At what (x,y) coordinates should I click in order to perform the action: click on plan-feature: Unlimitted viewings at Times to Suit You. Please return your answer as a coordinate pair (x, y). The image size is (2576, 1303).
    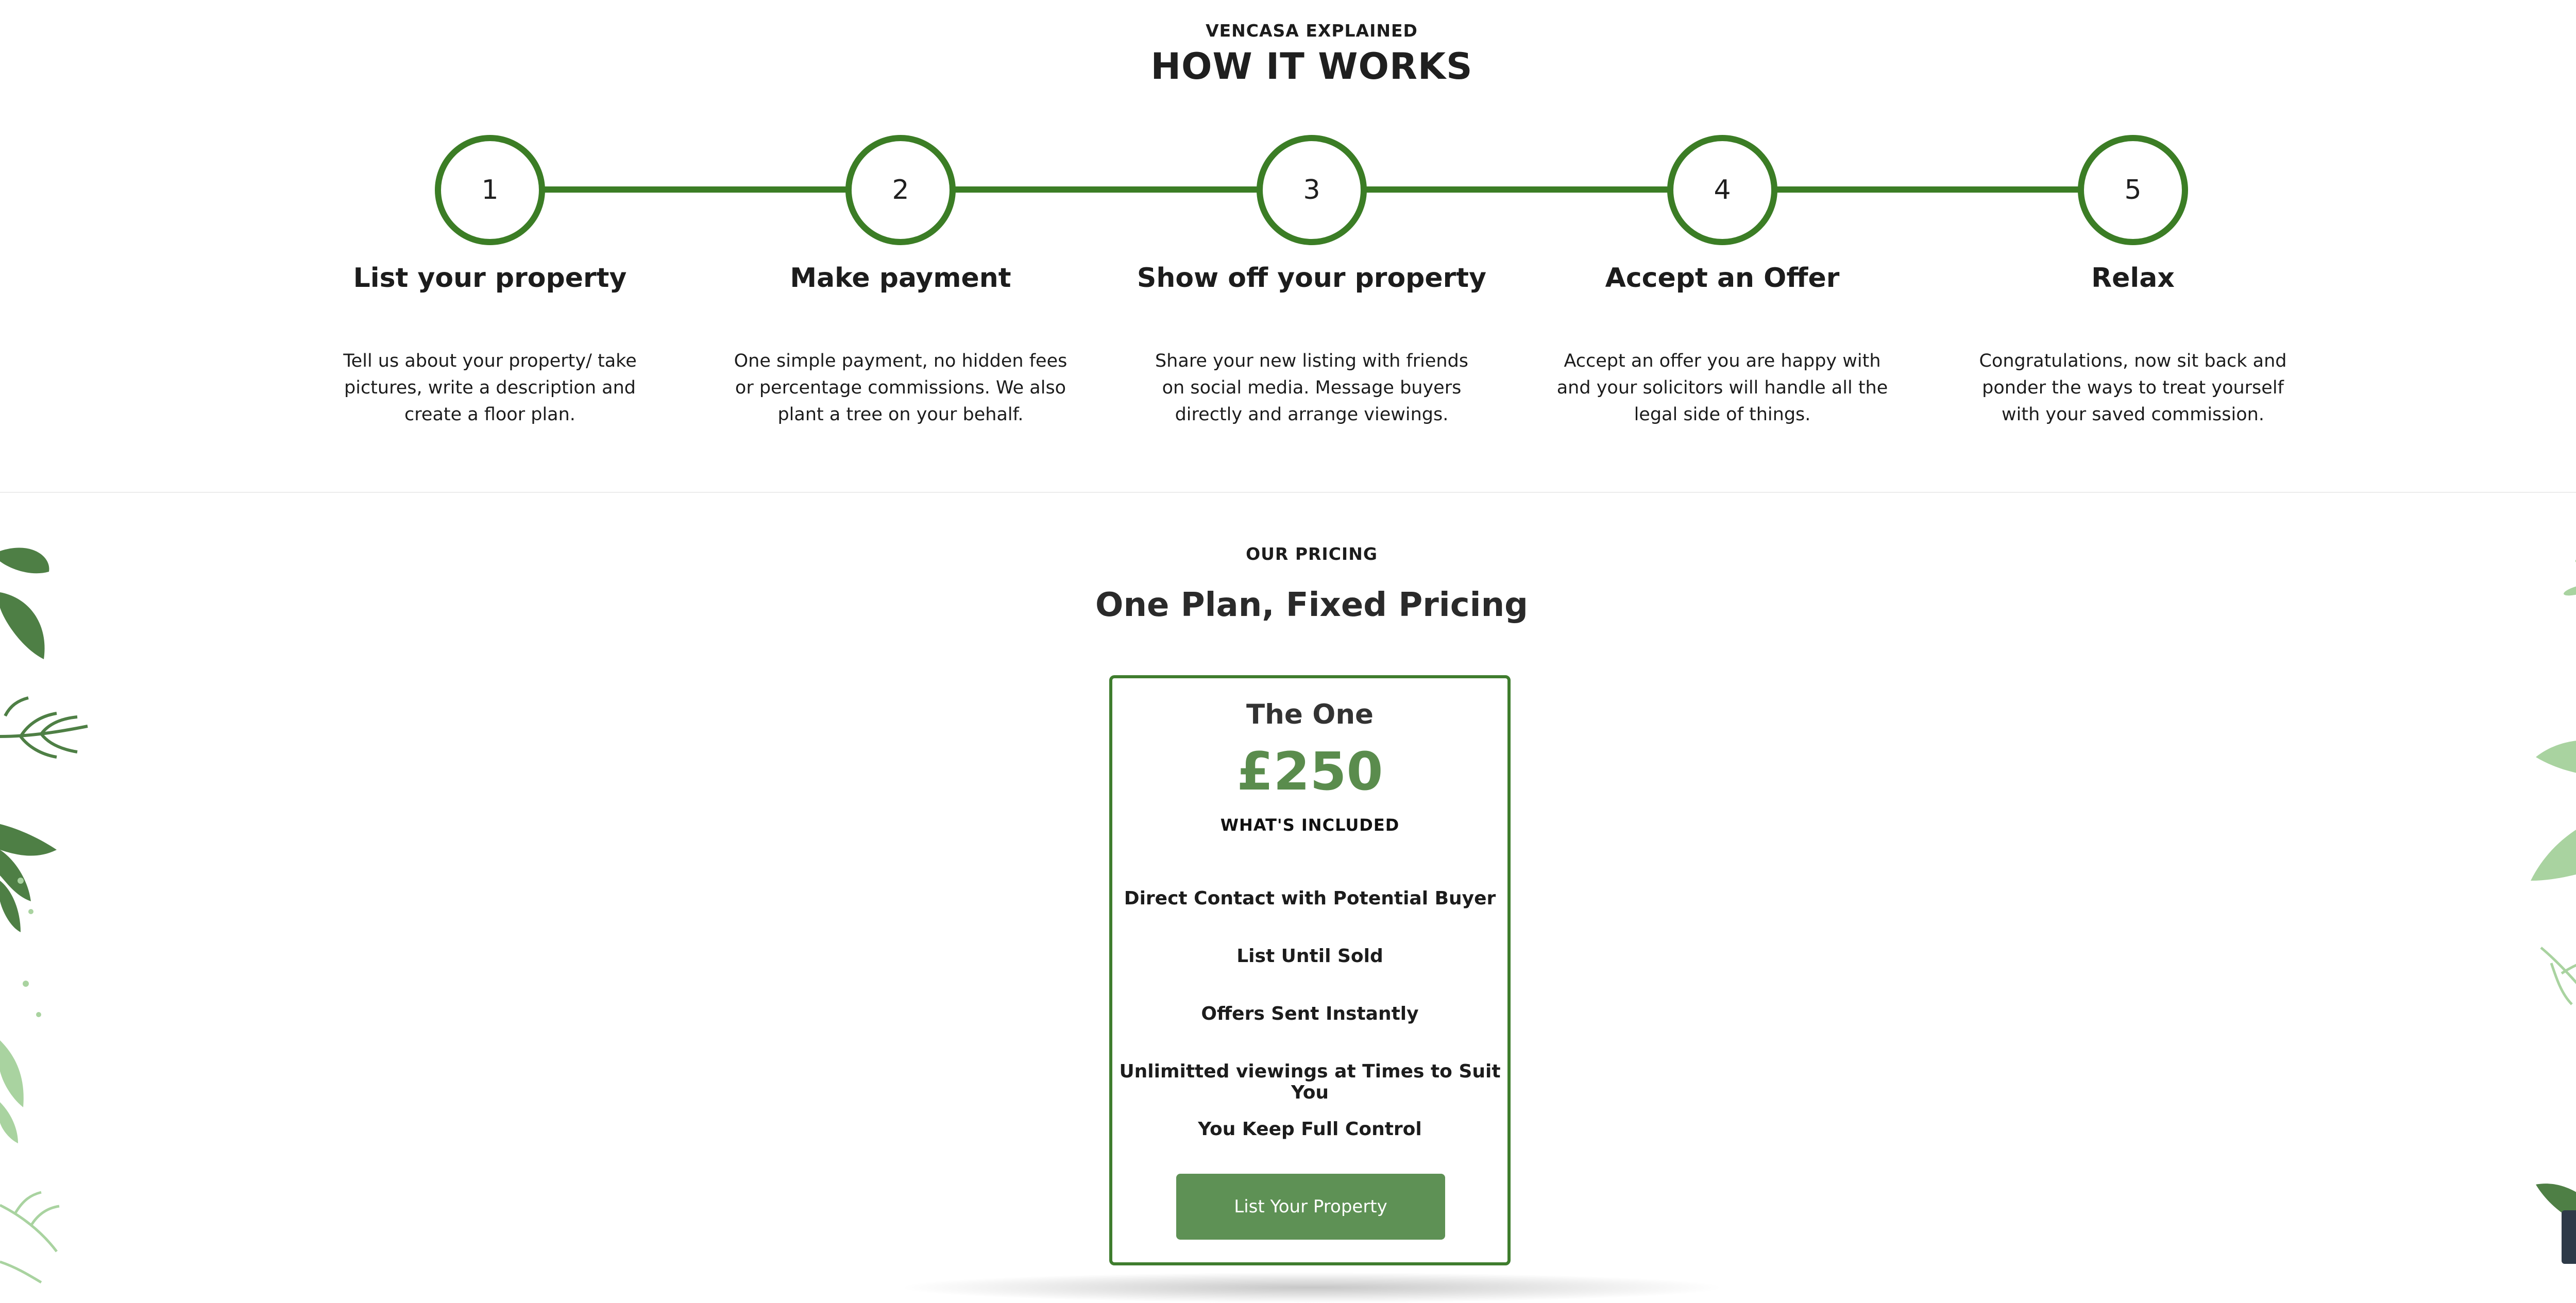
    Looking at the image, I should click on (1310, 1082).